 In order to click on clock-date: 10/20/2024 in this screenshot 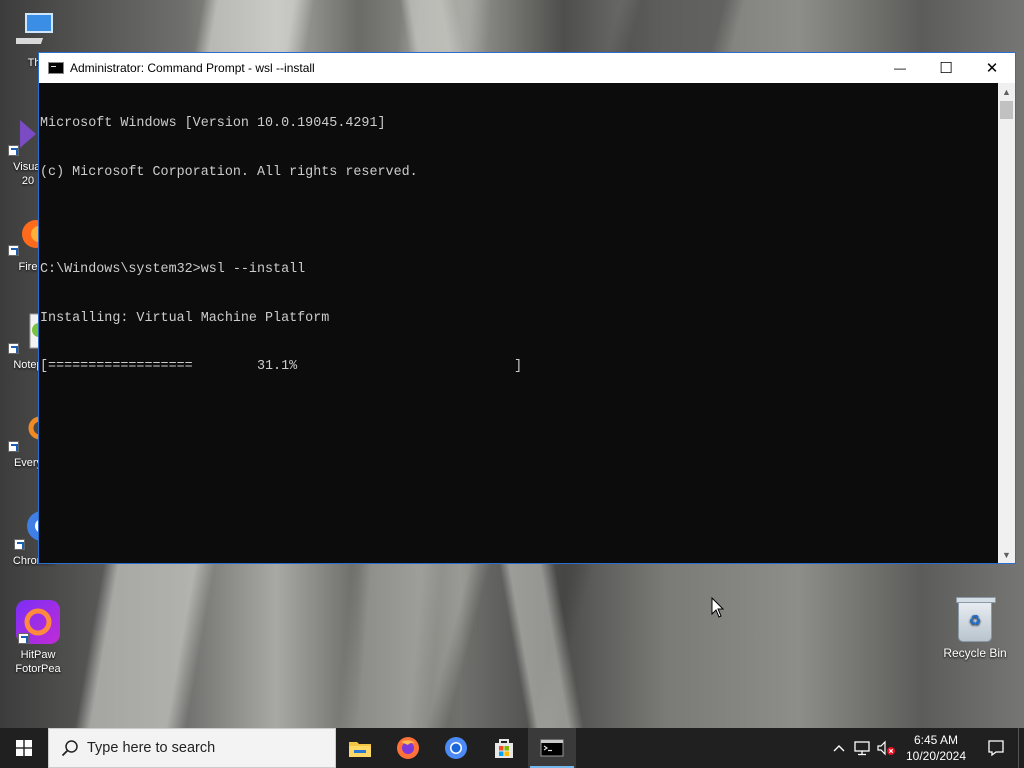, I will do `click(936, 756)`.